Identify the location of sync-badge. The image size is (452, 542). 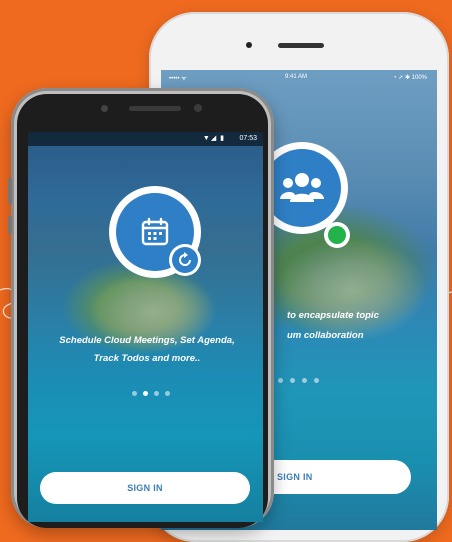
(185, 260).